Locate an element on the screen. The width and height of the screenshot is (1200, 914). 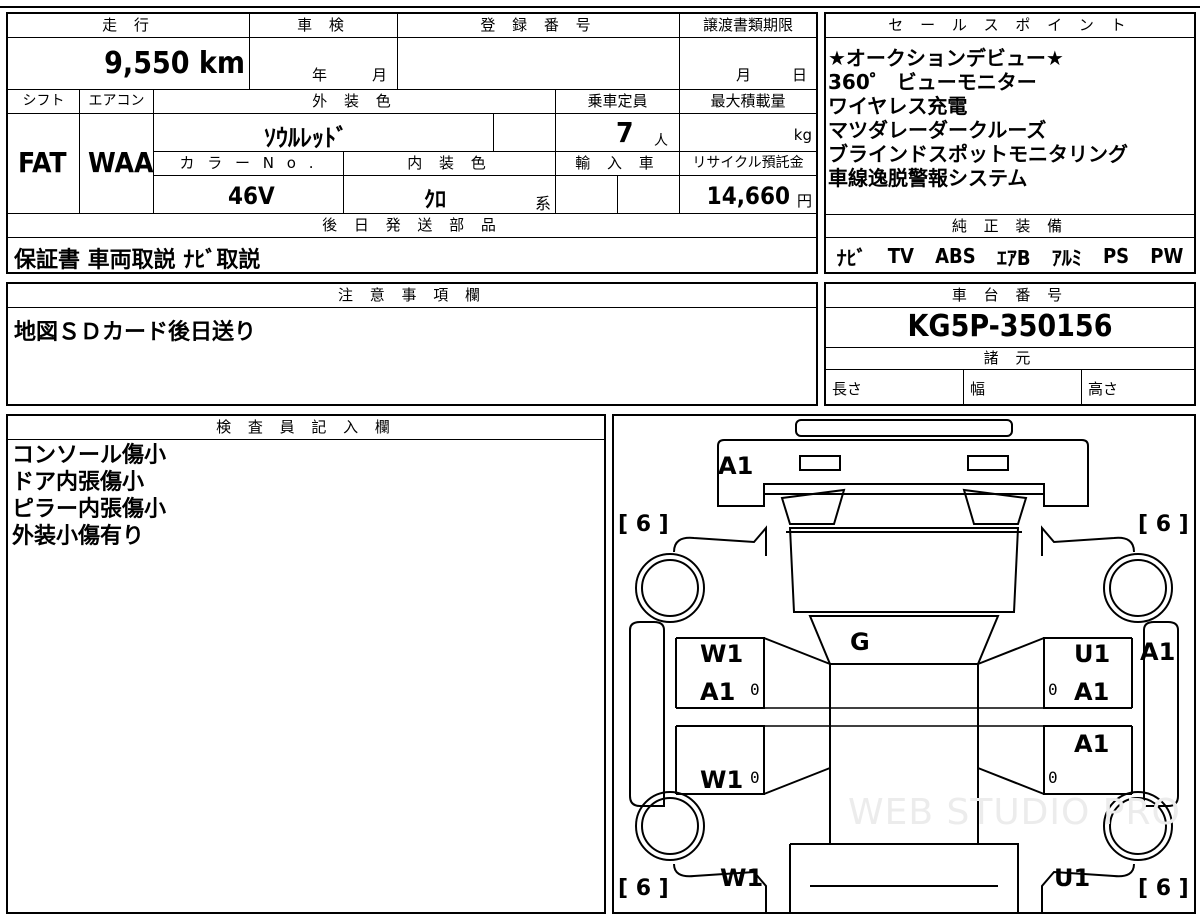
color-no-value: 46V is located at coordinates (251, 196).